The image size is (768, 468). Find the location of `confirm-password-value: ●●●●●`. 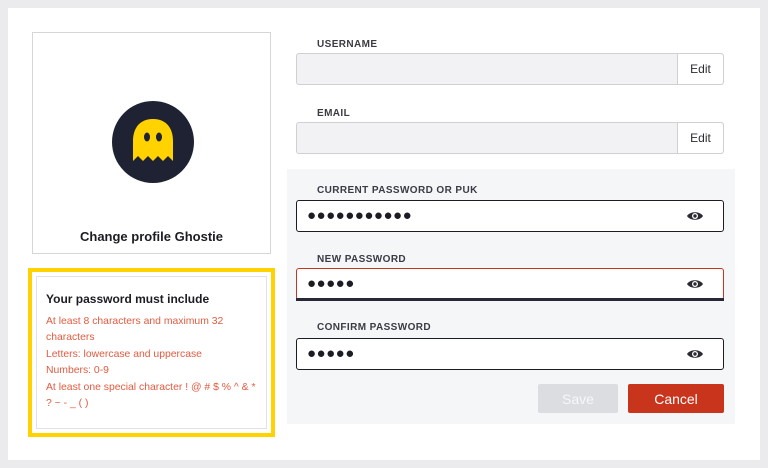

confirm-password-value: ●●●●● is located at coordinates (331, 353).